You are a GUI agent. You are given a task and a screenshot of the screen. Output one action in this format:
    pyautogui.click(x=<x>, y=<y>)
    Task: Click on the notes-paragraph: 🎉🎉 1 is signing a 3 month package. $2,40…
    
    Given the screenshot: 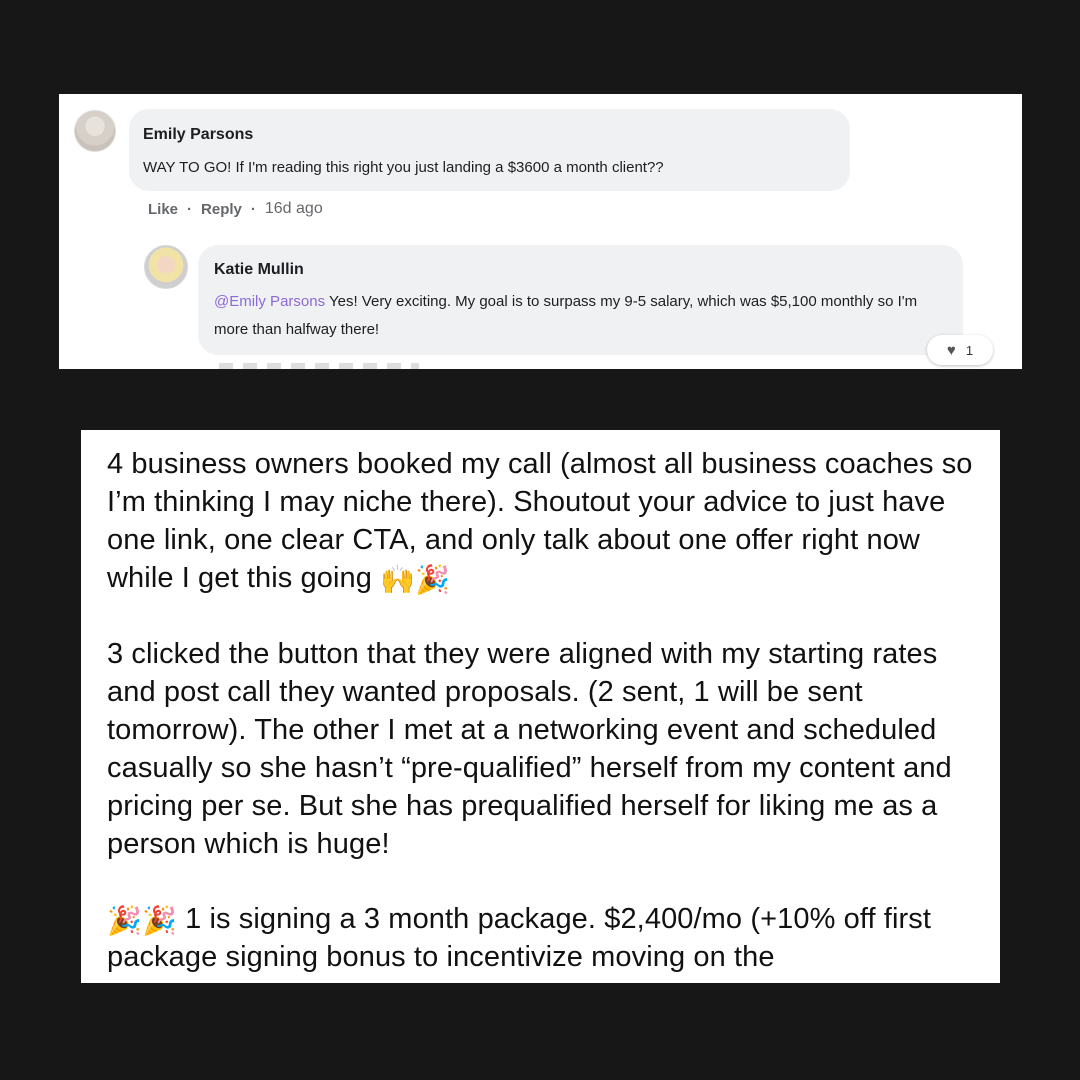 What is the action you would take?
    pyautogui.click(x=547, y=938)
    